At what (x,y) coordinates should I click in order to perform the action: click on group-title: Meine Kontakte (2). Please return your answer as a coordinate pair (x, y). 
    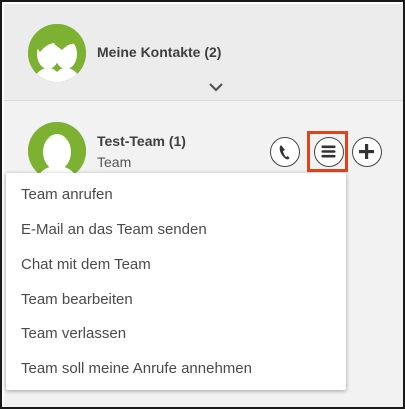
    Looking at the image, I should click on (159, 52).